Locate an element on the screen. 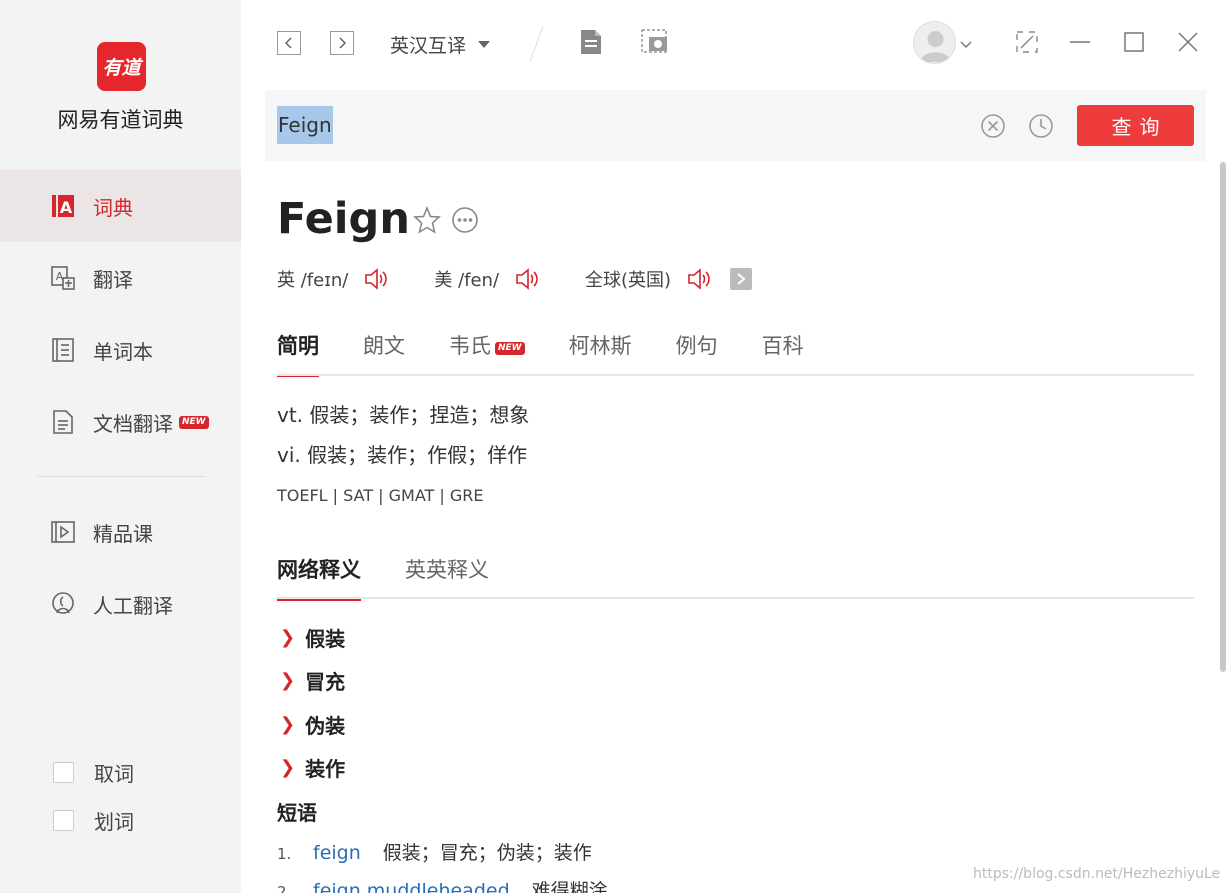 Image resolution: width=1230 pixels, height=893 pixels. pronunciation-us: 美 /fen/ is located at coordinates (487, 279).